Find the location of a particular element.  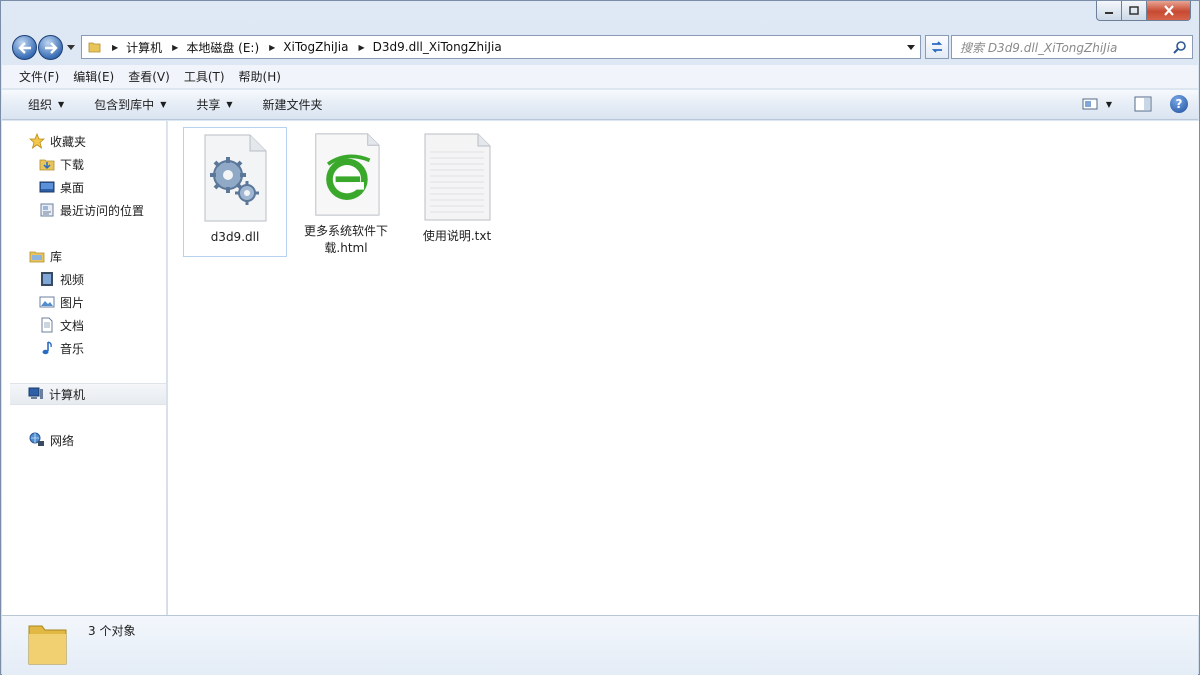

videos-icon is located at coordinates (47, 279).